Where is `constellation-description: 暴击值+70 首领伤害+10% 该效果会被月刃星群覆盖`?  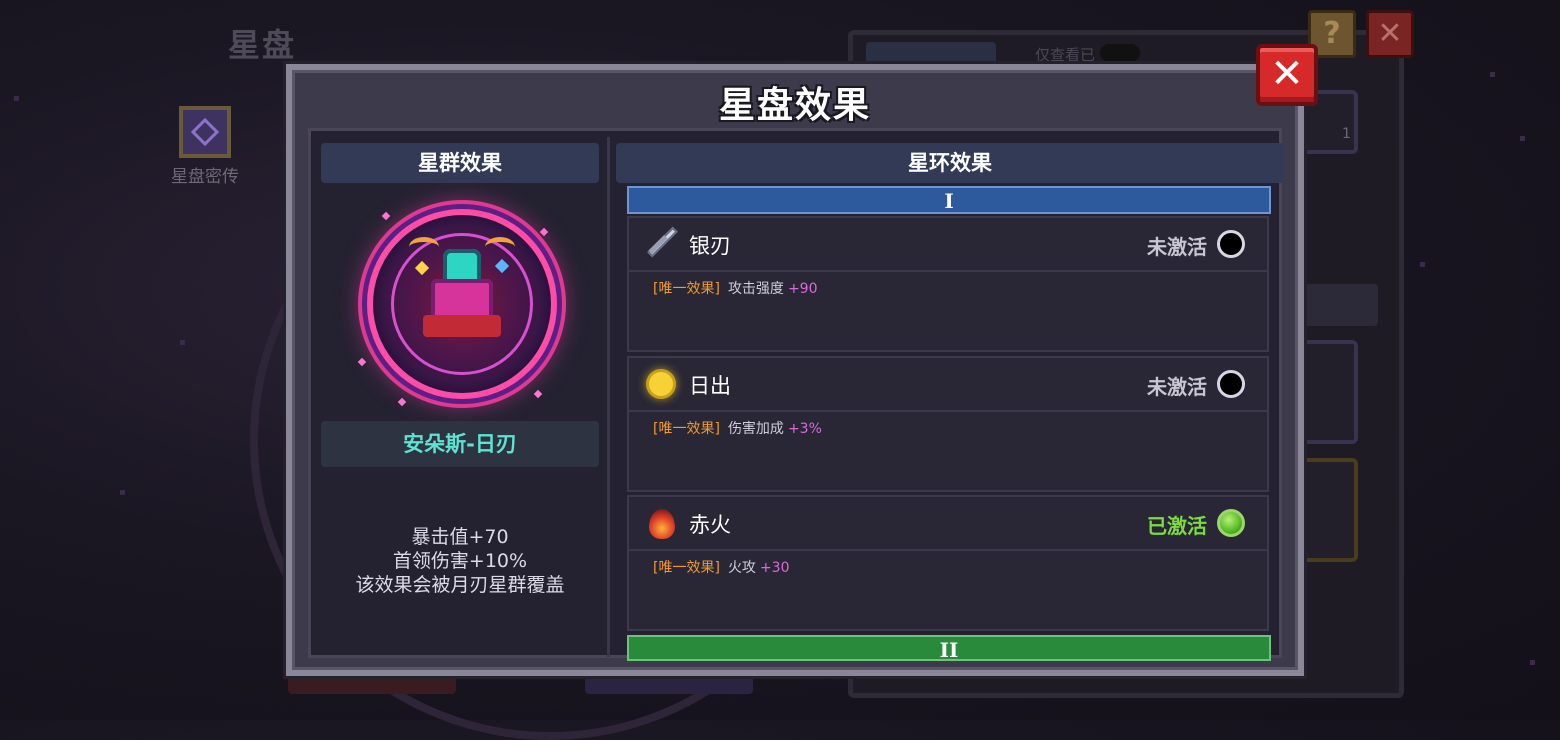
constellation-description: 暴击值+70 首领伤害+10% 该效果会被月刃星群覆盖 is located at coordinates (460, 561).